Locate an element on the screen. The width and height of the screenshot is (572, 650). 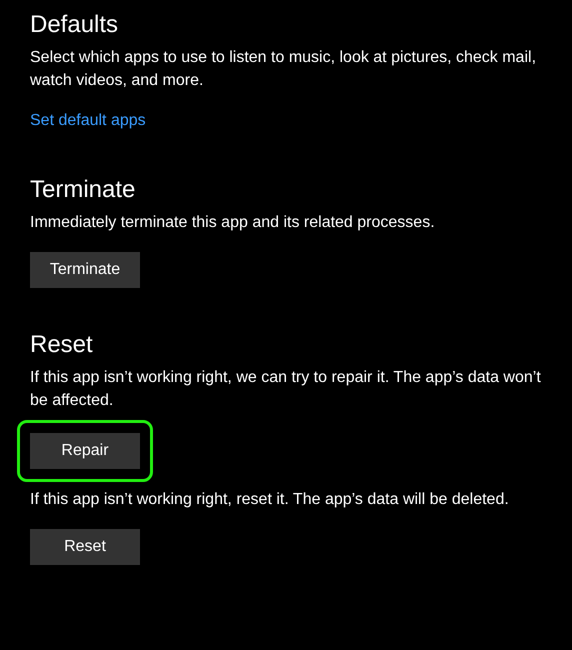
action-button: Reset is located at coordinates (85, 547).